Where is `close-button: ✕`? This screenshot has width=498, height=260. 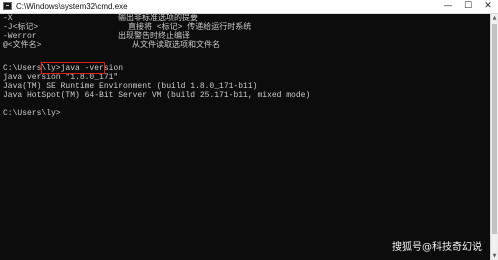 close-button: ✕ is located at coordinates (488, 6).